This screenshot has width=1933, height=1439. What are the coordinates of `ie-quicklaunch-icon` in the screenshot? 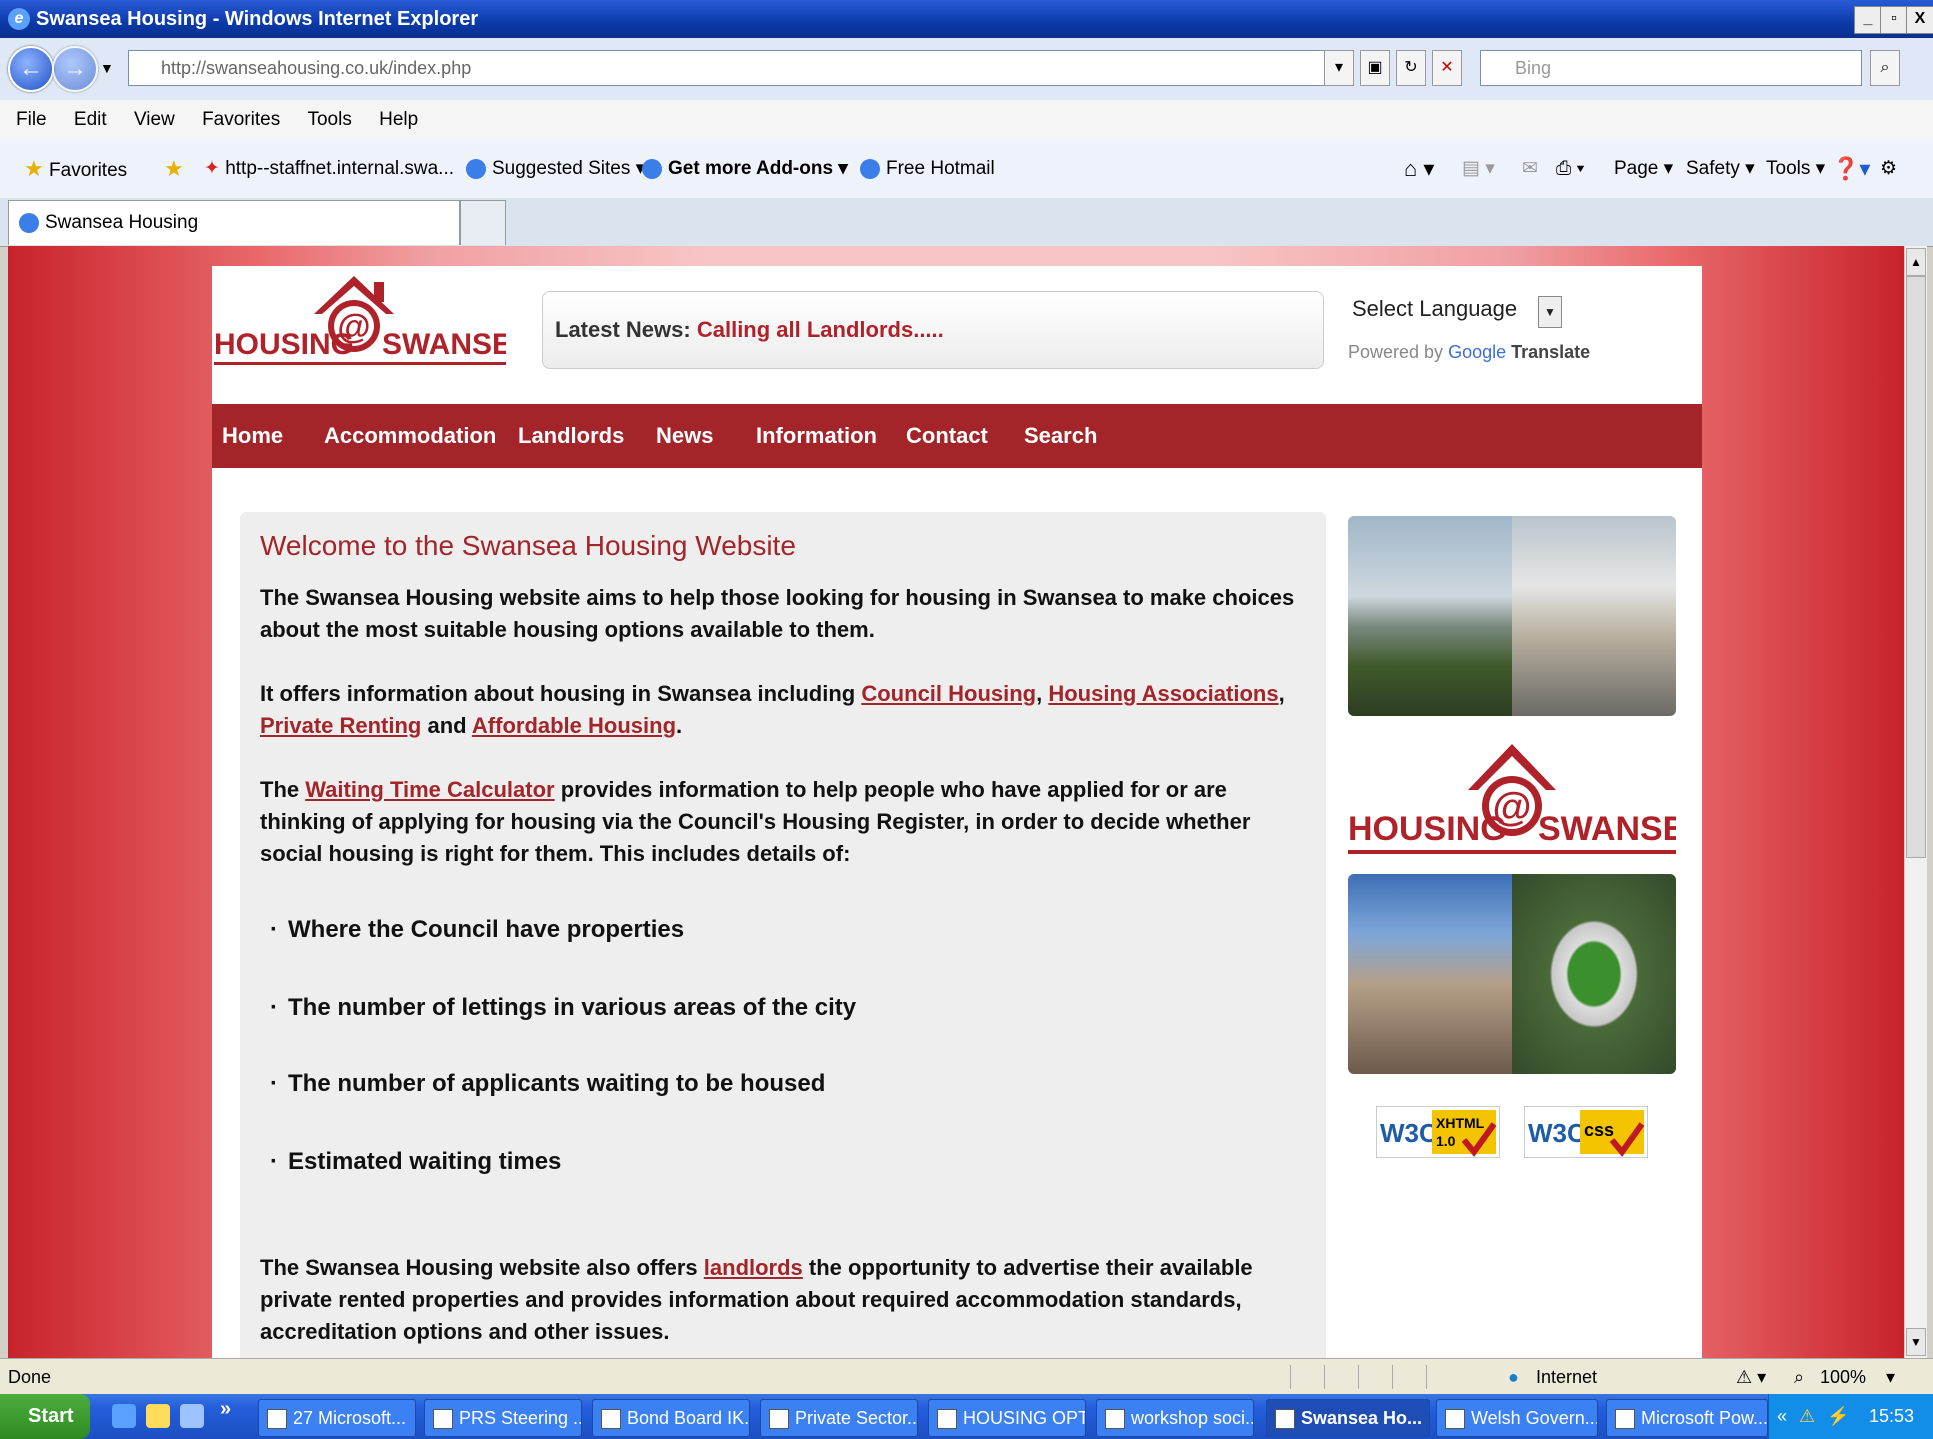 It's located at (124, 1416).